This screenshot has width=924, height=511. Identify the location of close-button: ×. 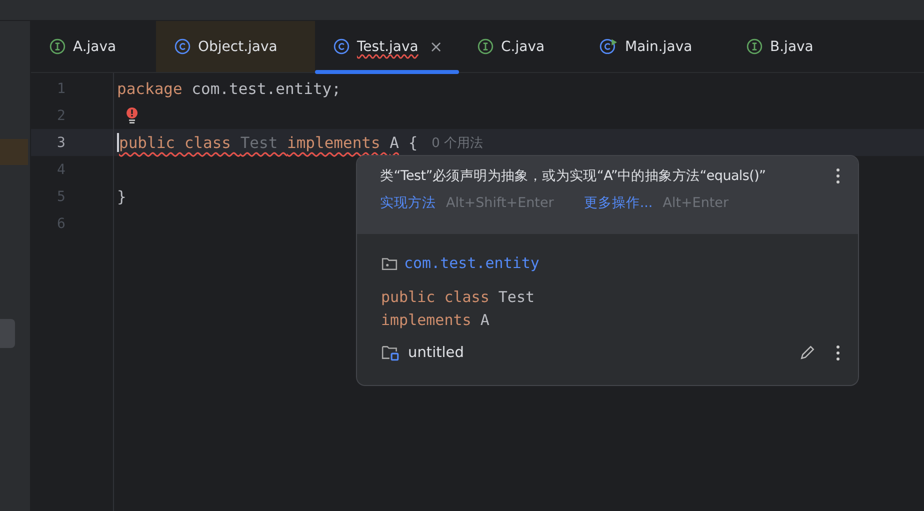
(436, 46).